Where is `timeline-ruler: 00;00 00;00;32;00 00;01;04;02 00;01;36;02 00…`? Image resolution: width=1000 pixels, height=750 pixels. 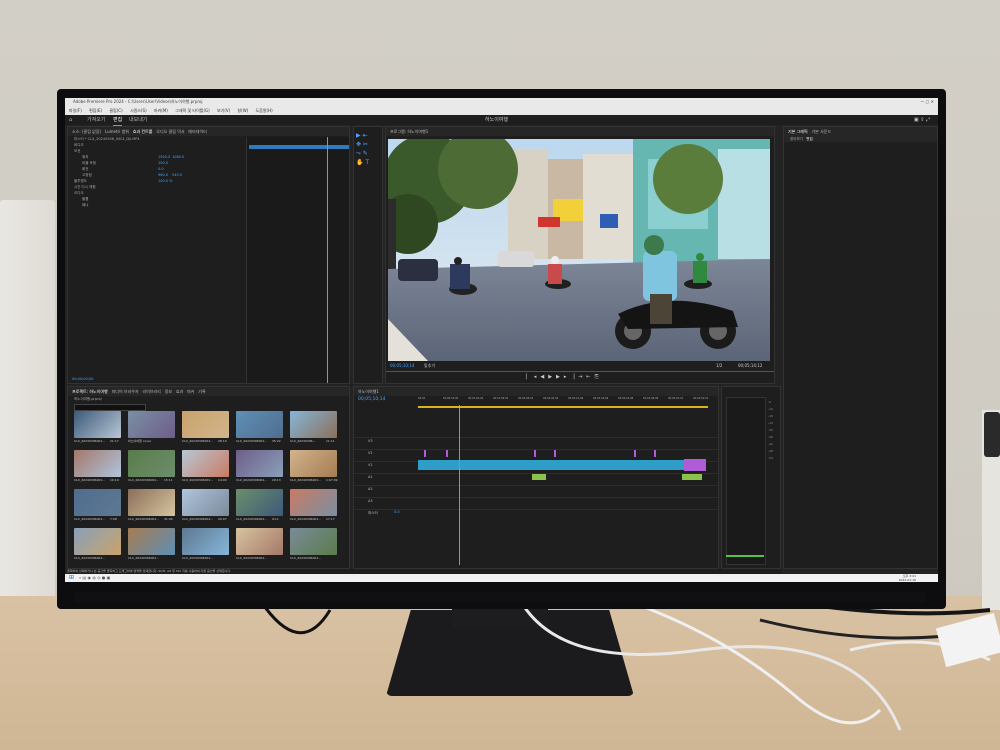 timeline-ruler: 00;00 00;00;32;00 00;01;04;02 00;01;36;02 00… is located at coordinates (568, 401).